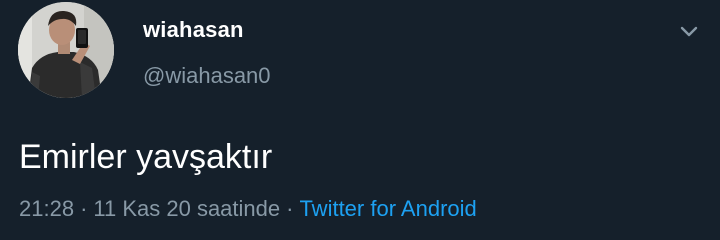 This screenshot has width=720, height=240. What do you see at coordinates (46, 208) in the screenshot?
I see `tweet-time: 21:28` at bounding box center [46, 208].